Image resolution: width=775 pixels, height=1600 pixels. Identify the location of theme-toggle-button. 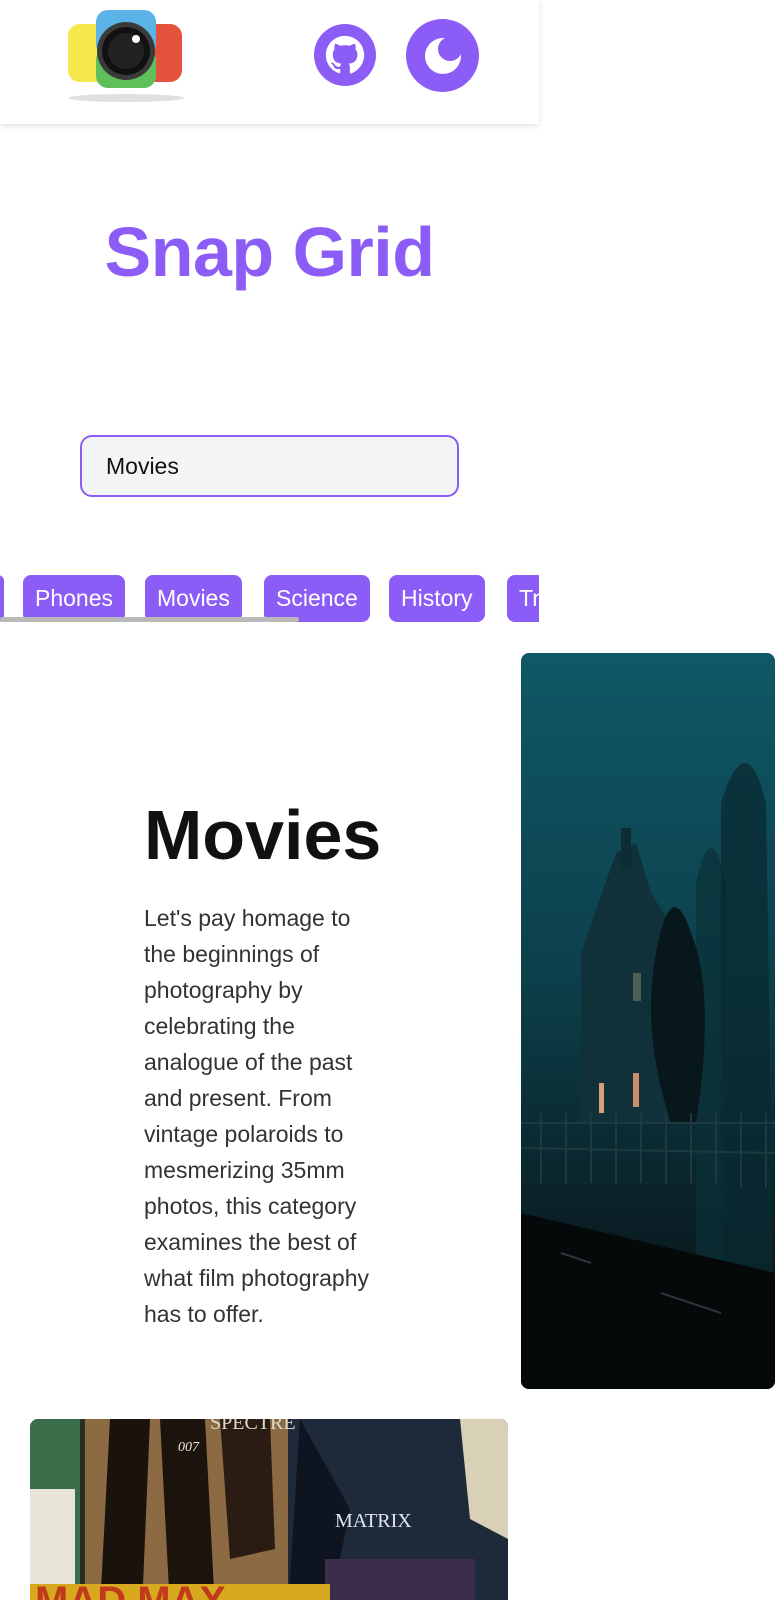
(442, 55).